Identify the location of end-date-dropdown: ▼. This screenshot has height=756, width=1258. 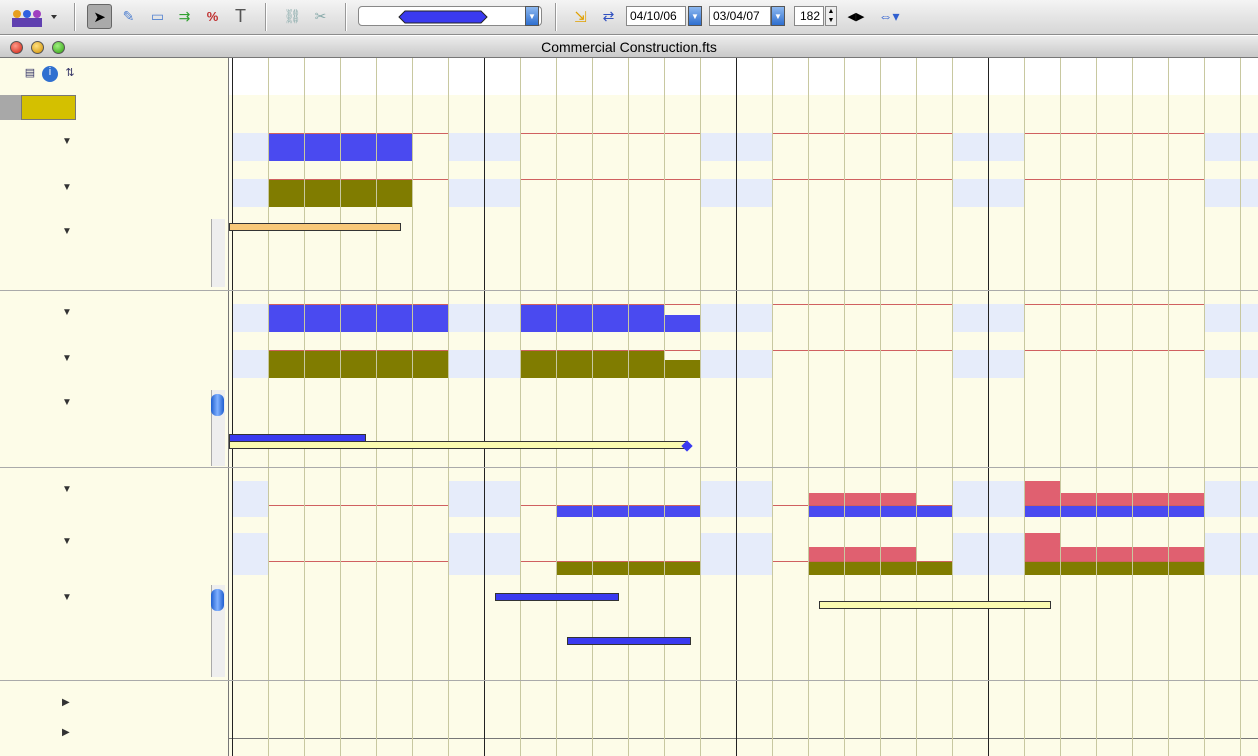
(778, 16).